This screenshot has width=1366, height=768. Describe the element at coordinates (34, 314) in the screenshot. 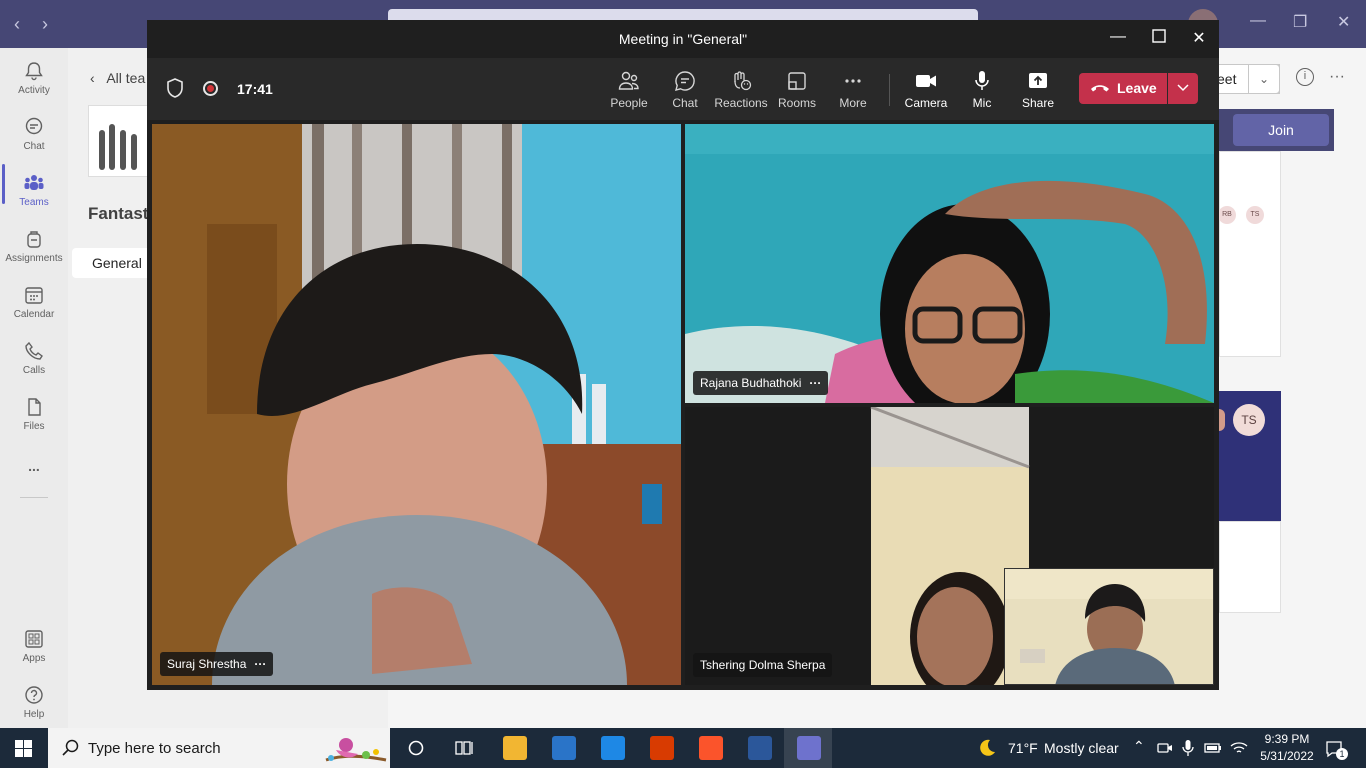

I see `rail-calendar-label: Calendar` at that location.